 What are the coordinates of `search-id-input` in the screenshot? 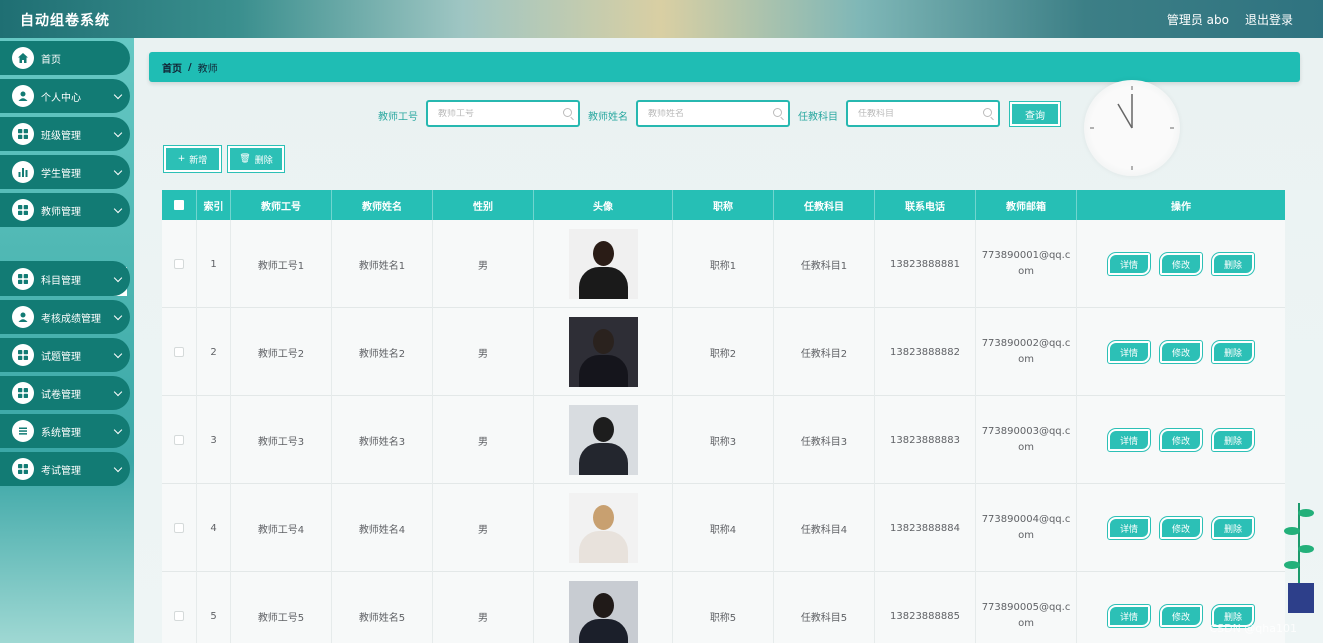 It's located at (498, 113).